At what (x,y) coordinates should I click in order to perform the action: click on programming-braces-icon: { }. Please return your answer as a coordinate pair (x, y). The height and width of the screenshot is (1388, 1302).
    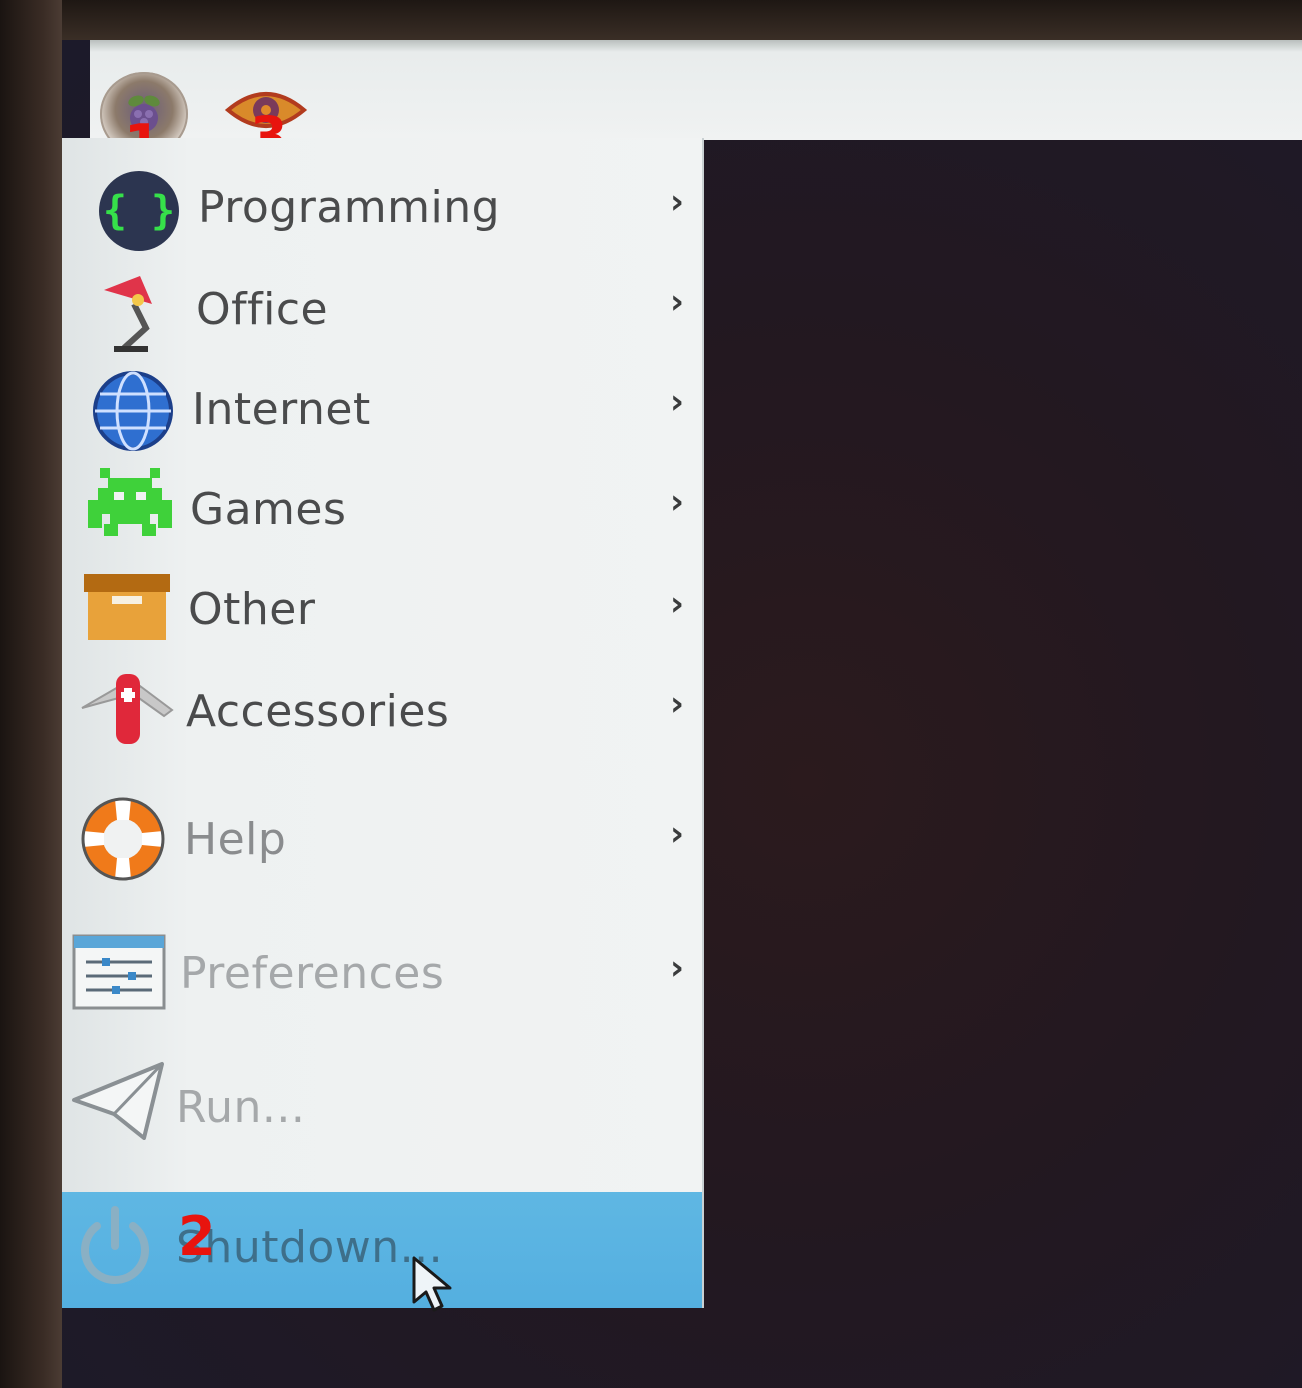
    Looking at the image, I should click on (139, 211).